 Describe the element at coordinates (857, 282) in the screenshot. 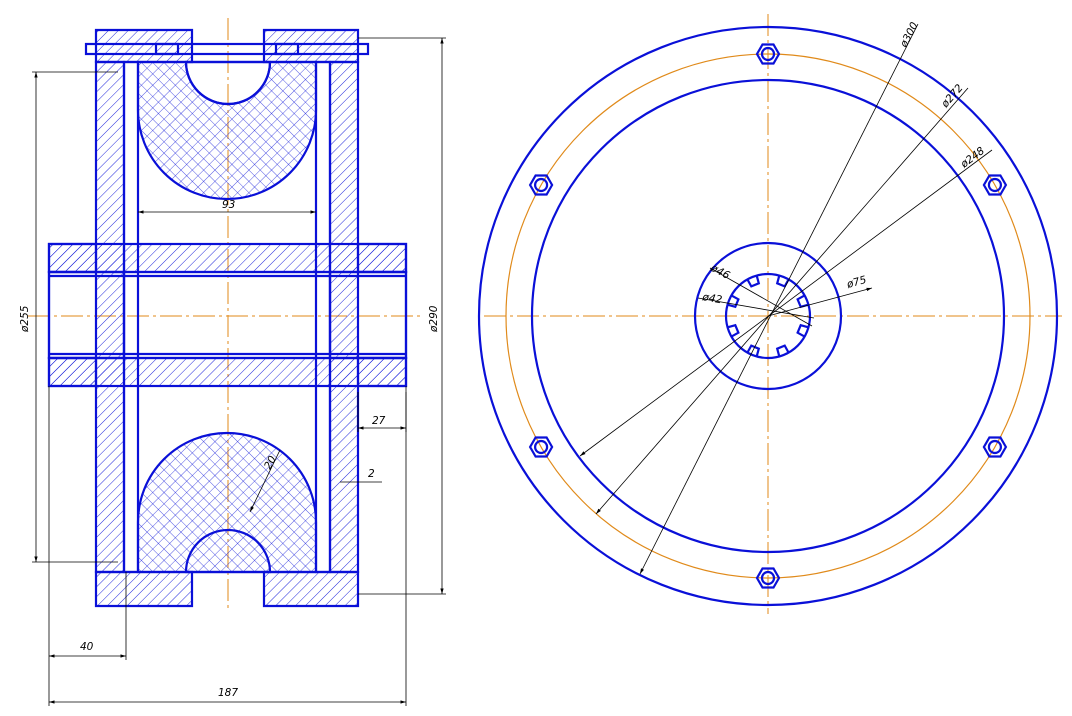

I see `dim-d75: ø75` at that location.